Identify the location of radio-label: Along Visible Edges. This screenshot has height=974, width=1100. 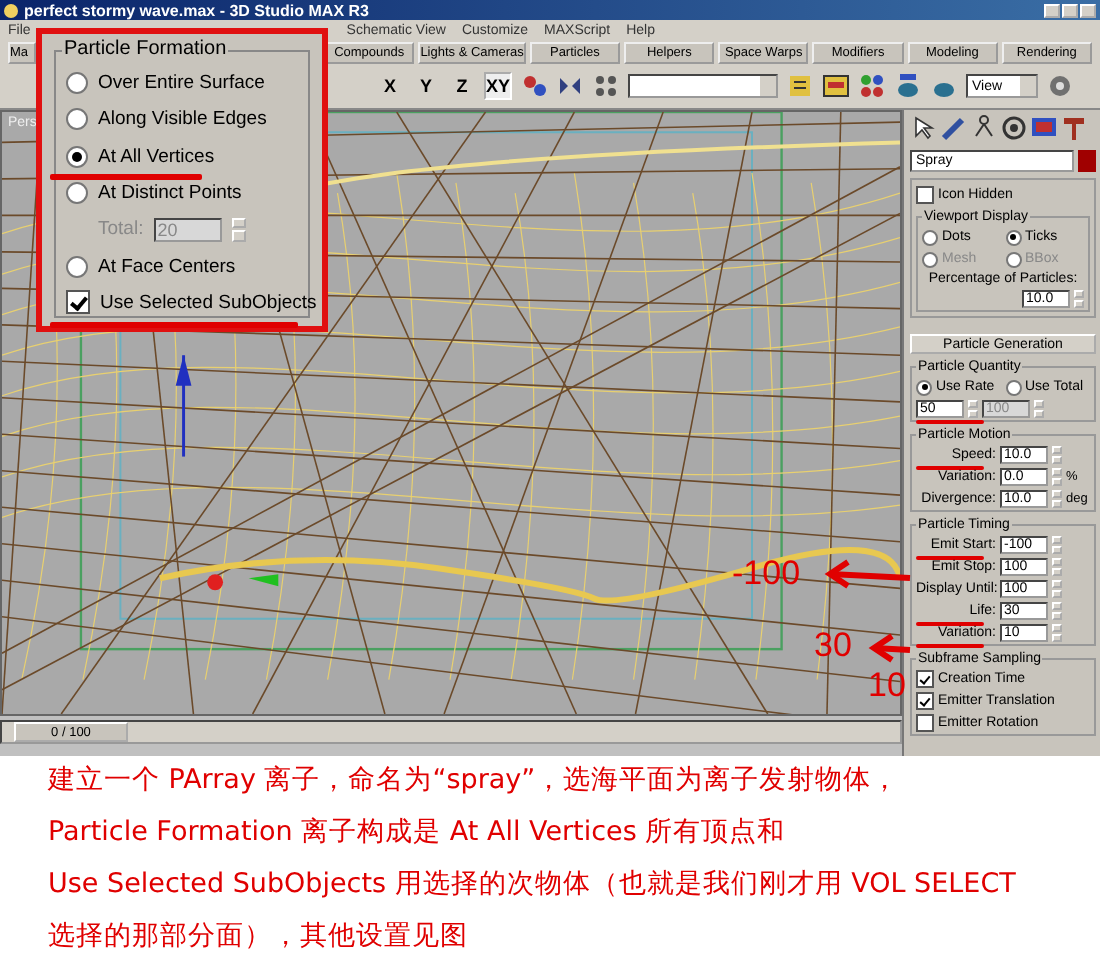
(182, 119).